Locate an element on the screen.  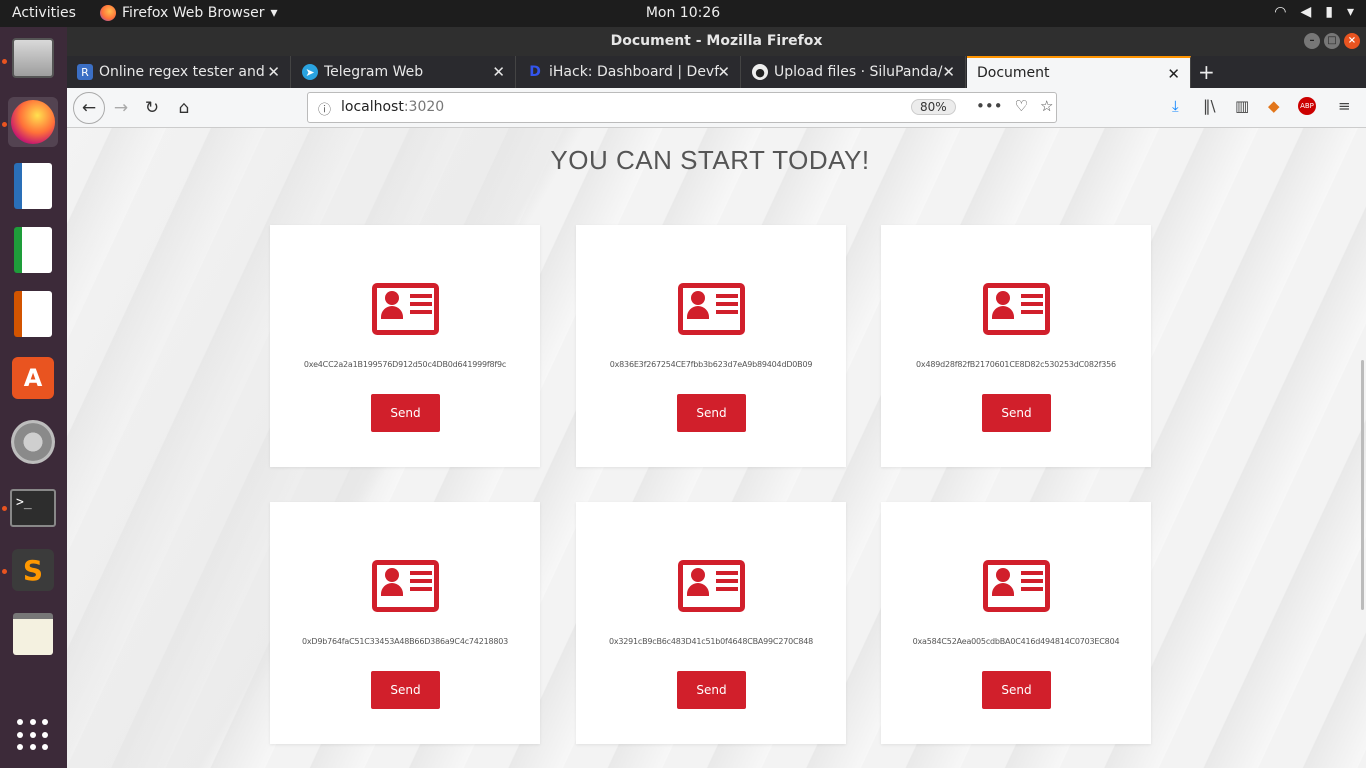
zoom-indicator: 80% is located at coordinates (933, 107).